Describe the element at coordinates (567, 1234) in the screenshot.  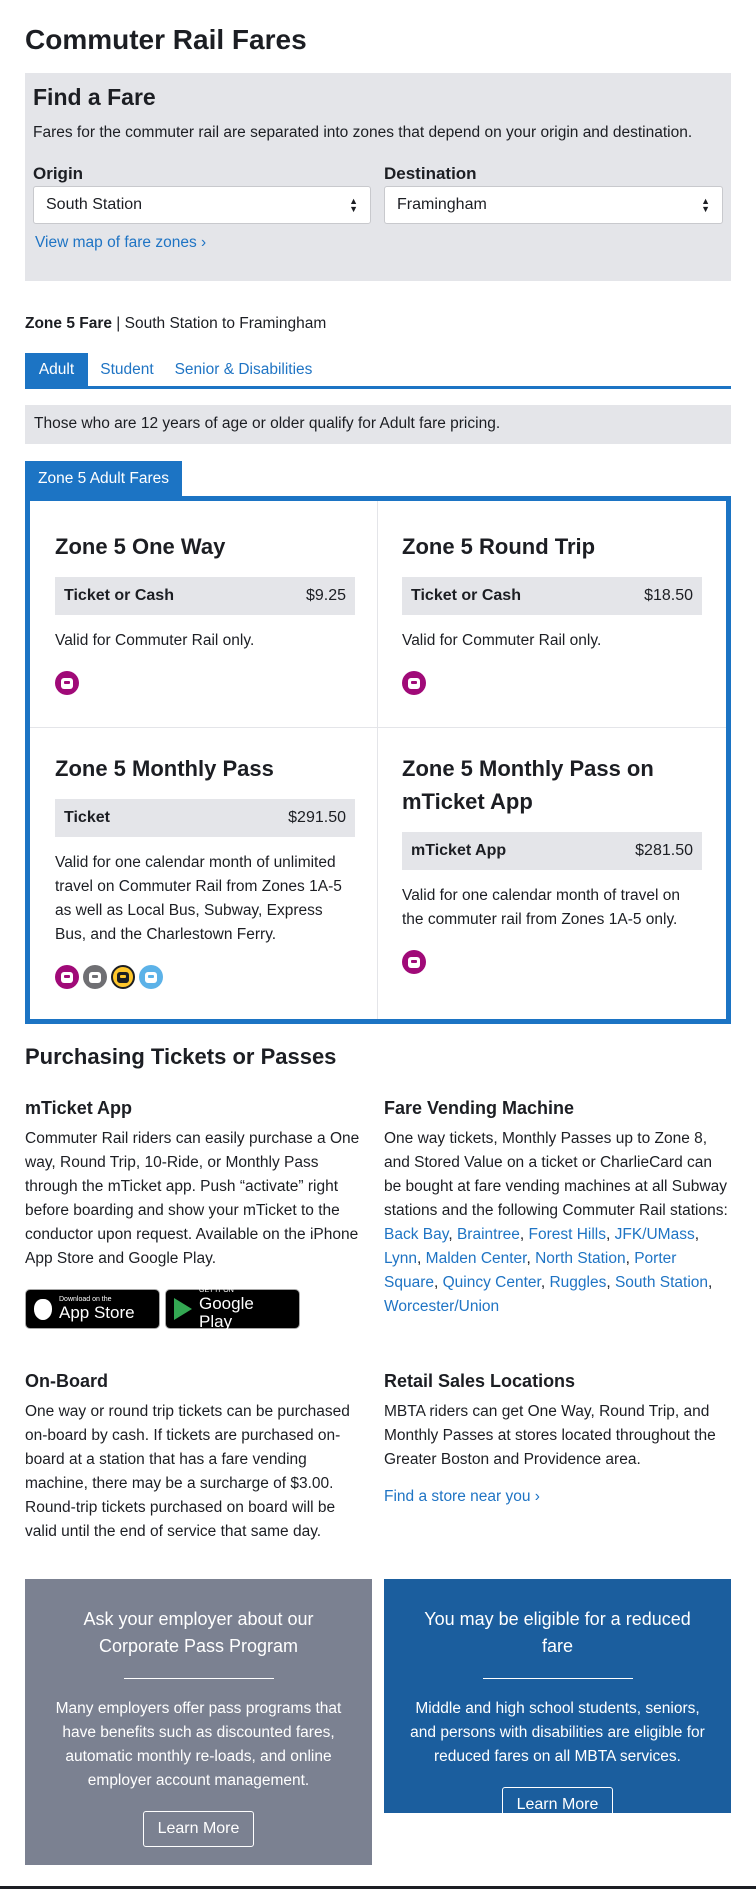
I see `station-link: Forest Hills` at that location.